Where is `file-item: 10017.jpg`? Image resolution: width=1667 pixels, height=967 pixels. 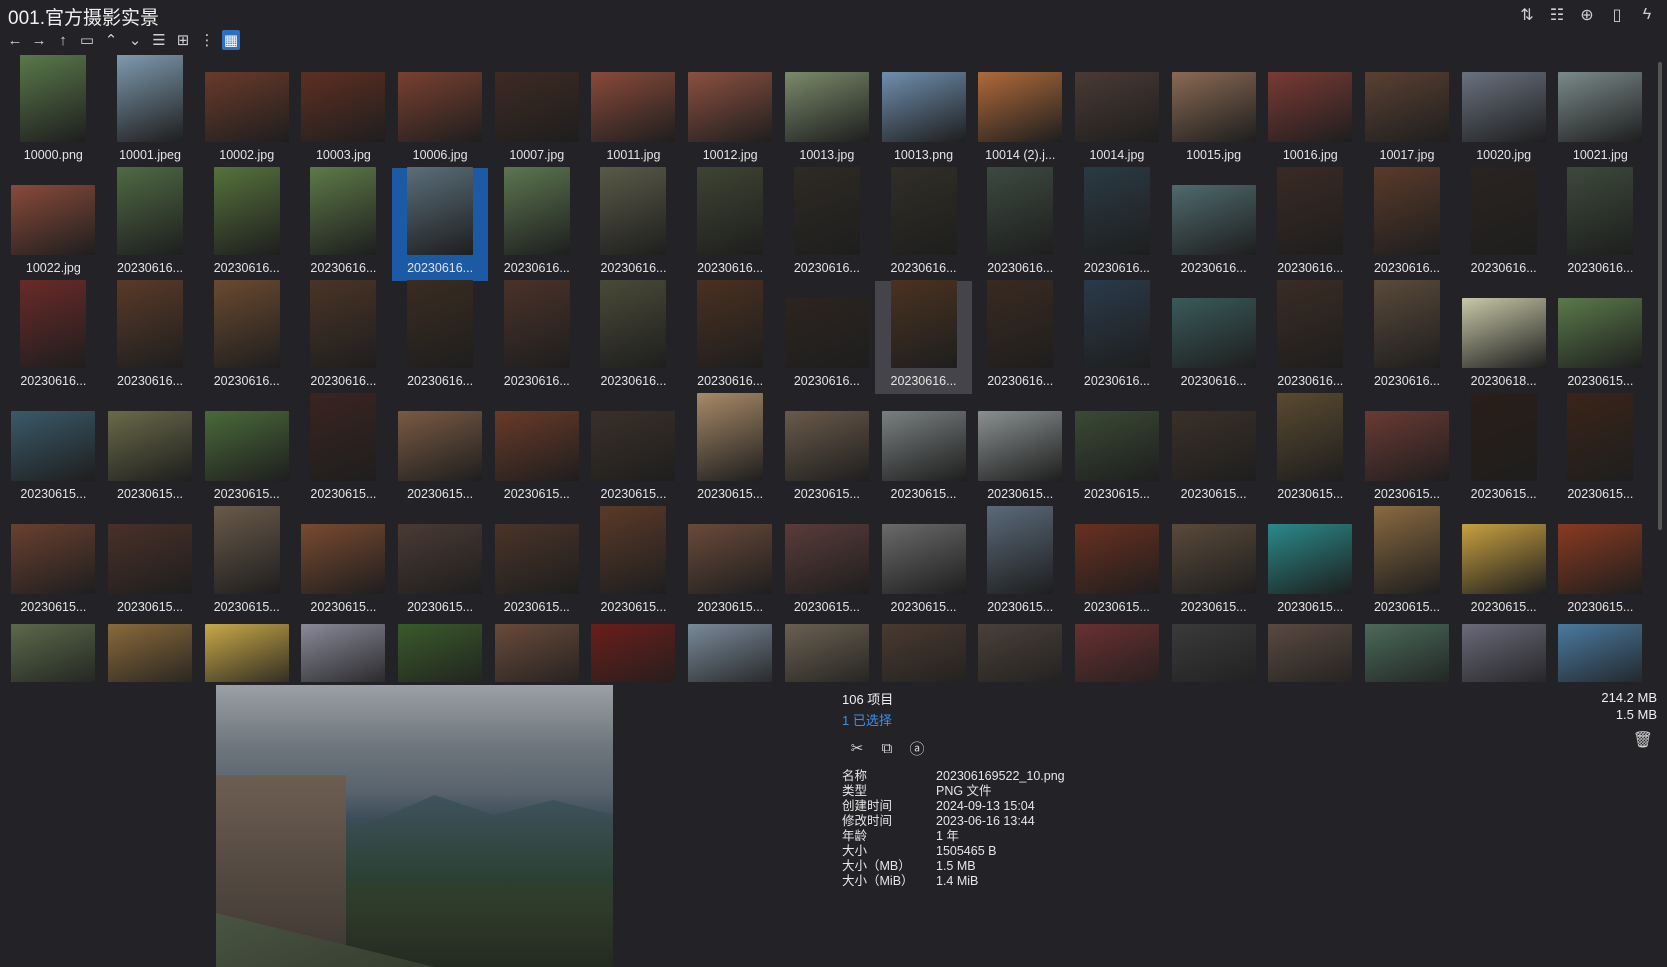
file-item: 10017.jpg is located at coordinates (1407, 111).